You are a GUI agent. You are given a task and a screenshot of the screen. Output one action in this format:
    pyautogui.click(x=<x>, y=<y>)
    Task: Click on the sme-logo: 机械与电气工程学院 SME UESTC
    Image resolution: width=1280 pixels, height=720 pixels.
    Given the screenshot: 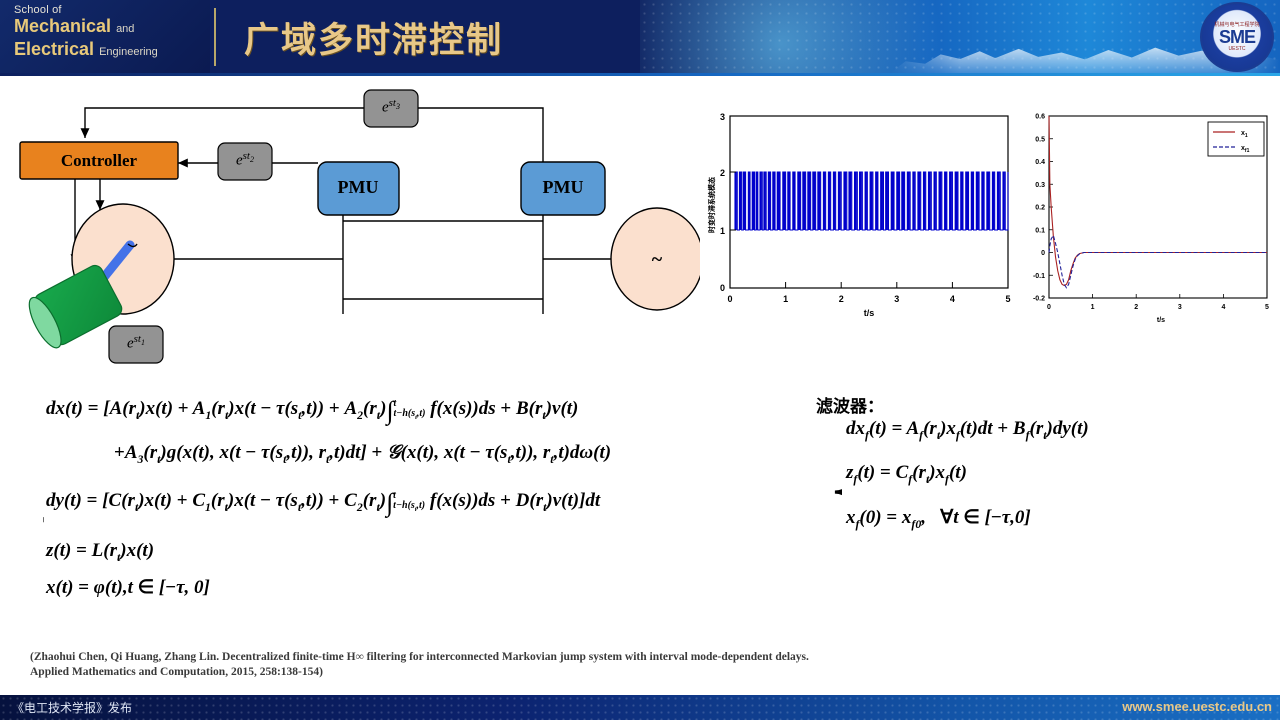 What is the action you would take?
    pyautogui.click(x=1237, y=37)
    